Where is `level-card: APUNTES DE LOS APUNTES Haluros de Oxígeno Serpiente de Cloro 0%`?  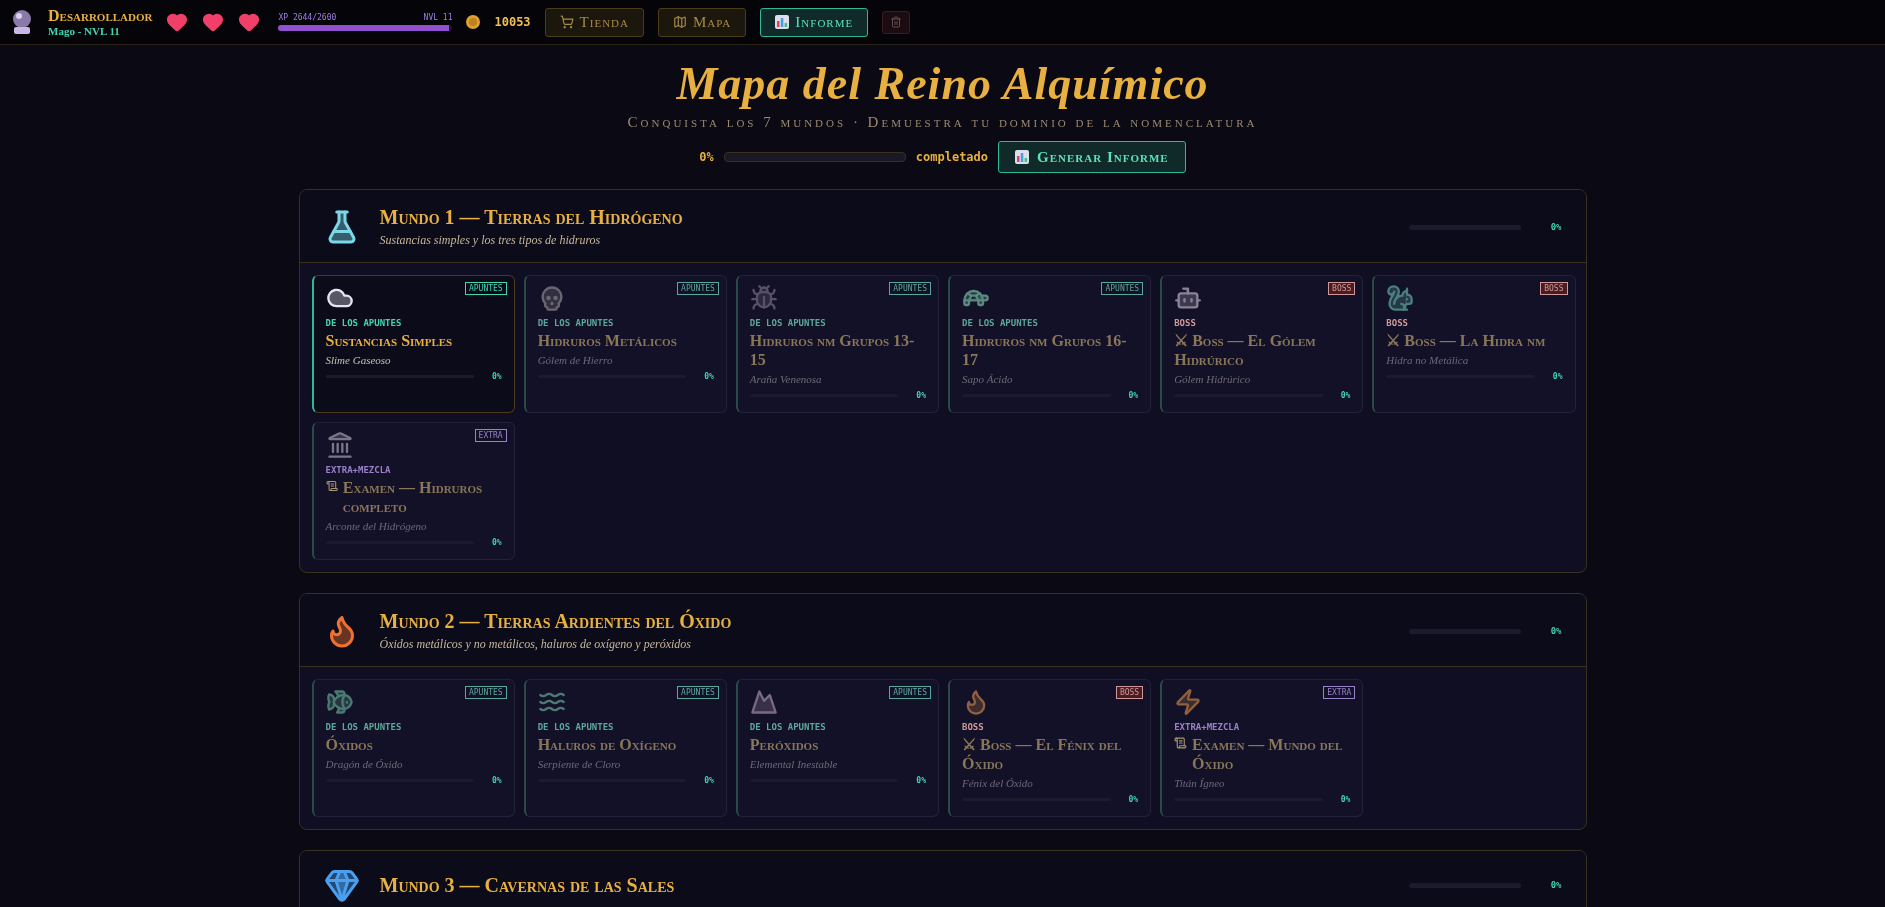 level-card: APUNTES DE LOS APUNTES Haluros de Oxígeno Serpiente de Cloro 0% is located at coordinates (625, 748).